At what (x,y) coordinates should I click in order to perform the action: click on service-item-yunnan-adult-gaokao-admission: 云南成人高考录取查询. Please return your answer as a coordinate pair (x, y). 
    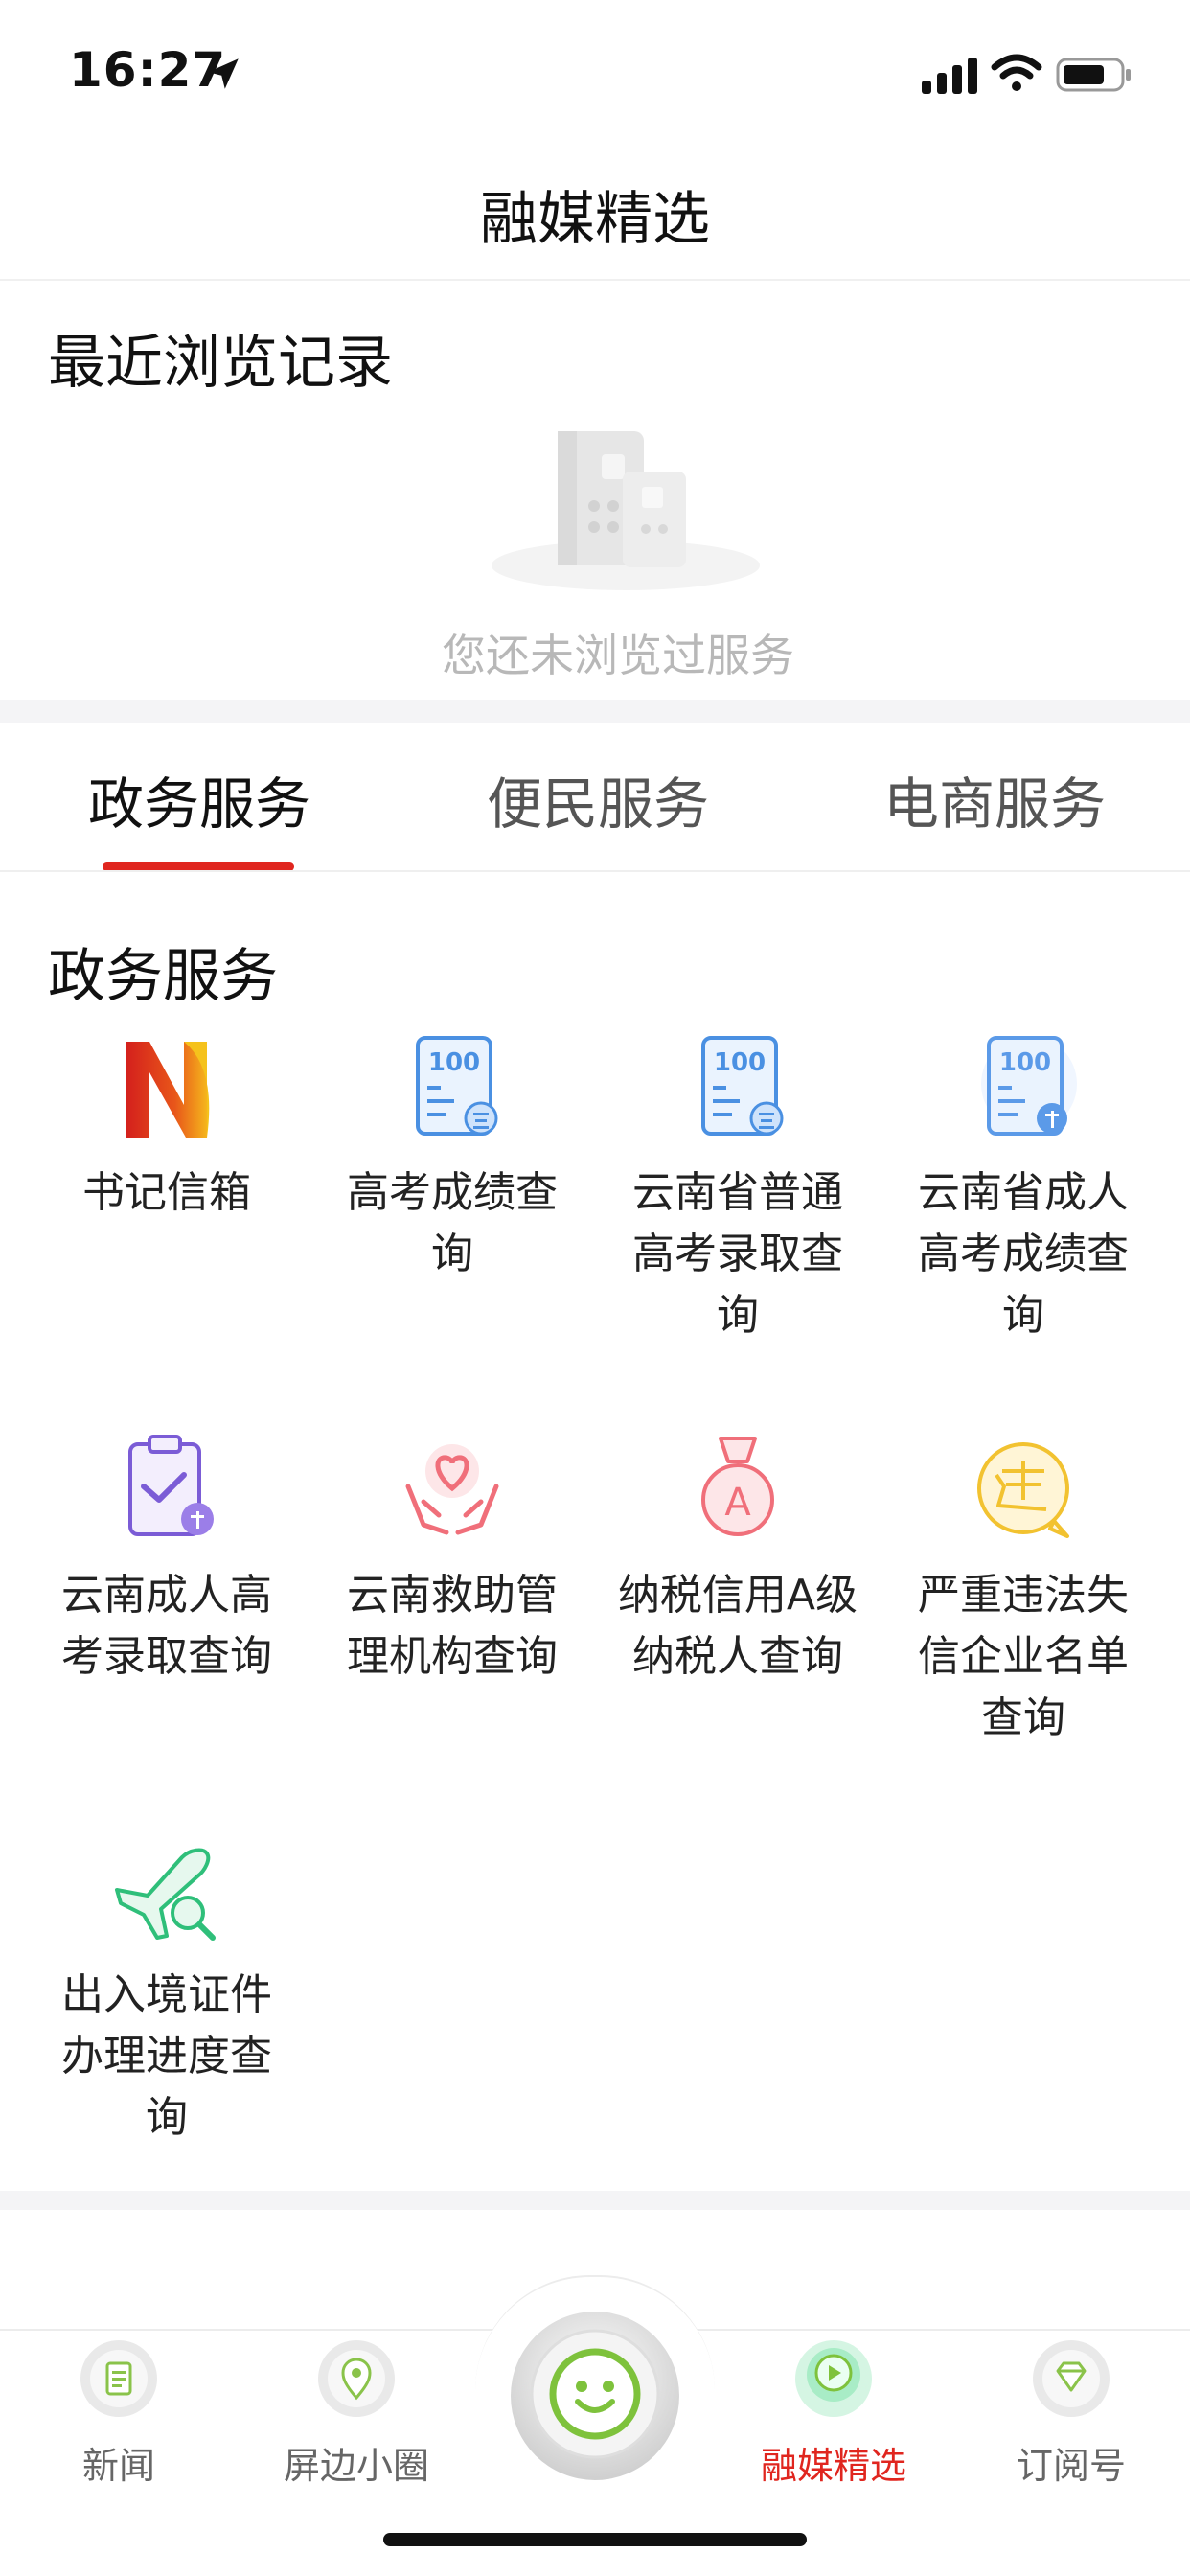
    Looking at the image, I should click on (167, 1560).